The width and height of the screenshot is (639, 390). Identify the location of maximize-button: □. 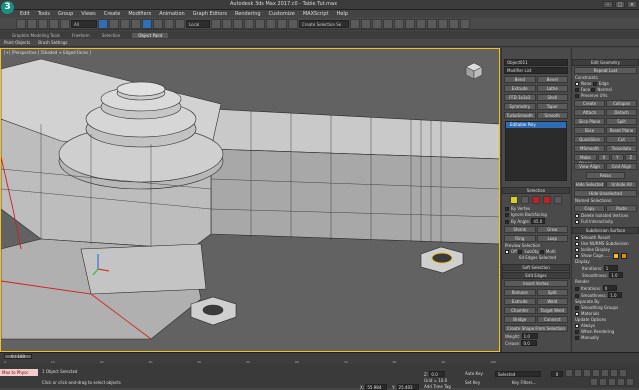
(620, 4).